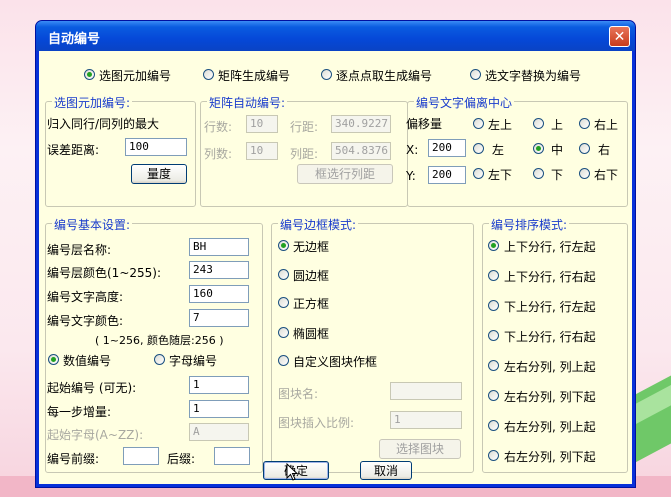 The height and width of the screenshot is (497, 671). What do you see at coordinates (262, 124) in the screenshot?
I see `rows-input: 10` at bounding box center [262, 124].